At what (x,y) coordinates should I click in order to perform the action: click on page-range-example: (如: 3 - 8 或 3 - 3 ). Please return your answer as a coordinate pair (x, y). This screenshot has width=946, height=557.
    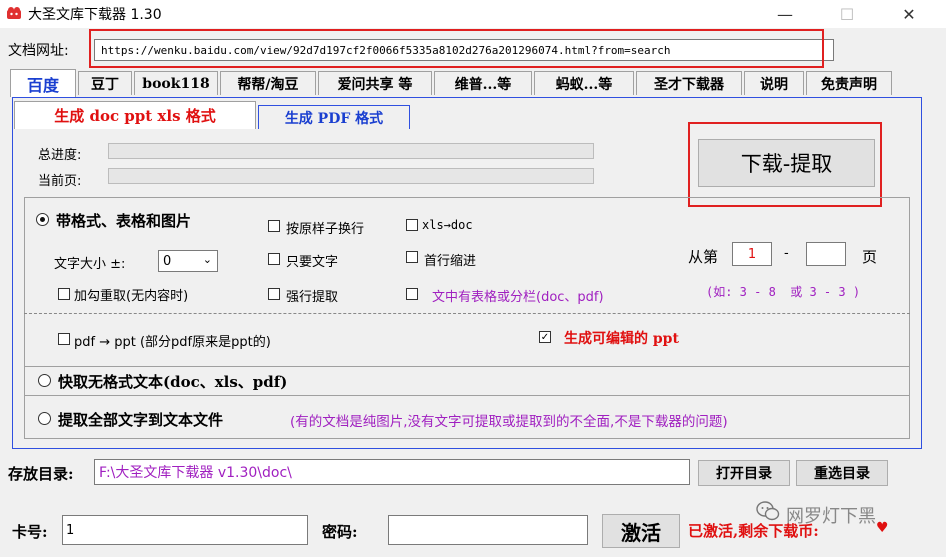
    Looking at the image, I should click on (783, 292).